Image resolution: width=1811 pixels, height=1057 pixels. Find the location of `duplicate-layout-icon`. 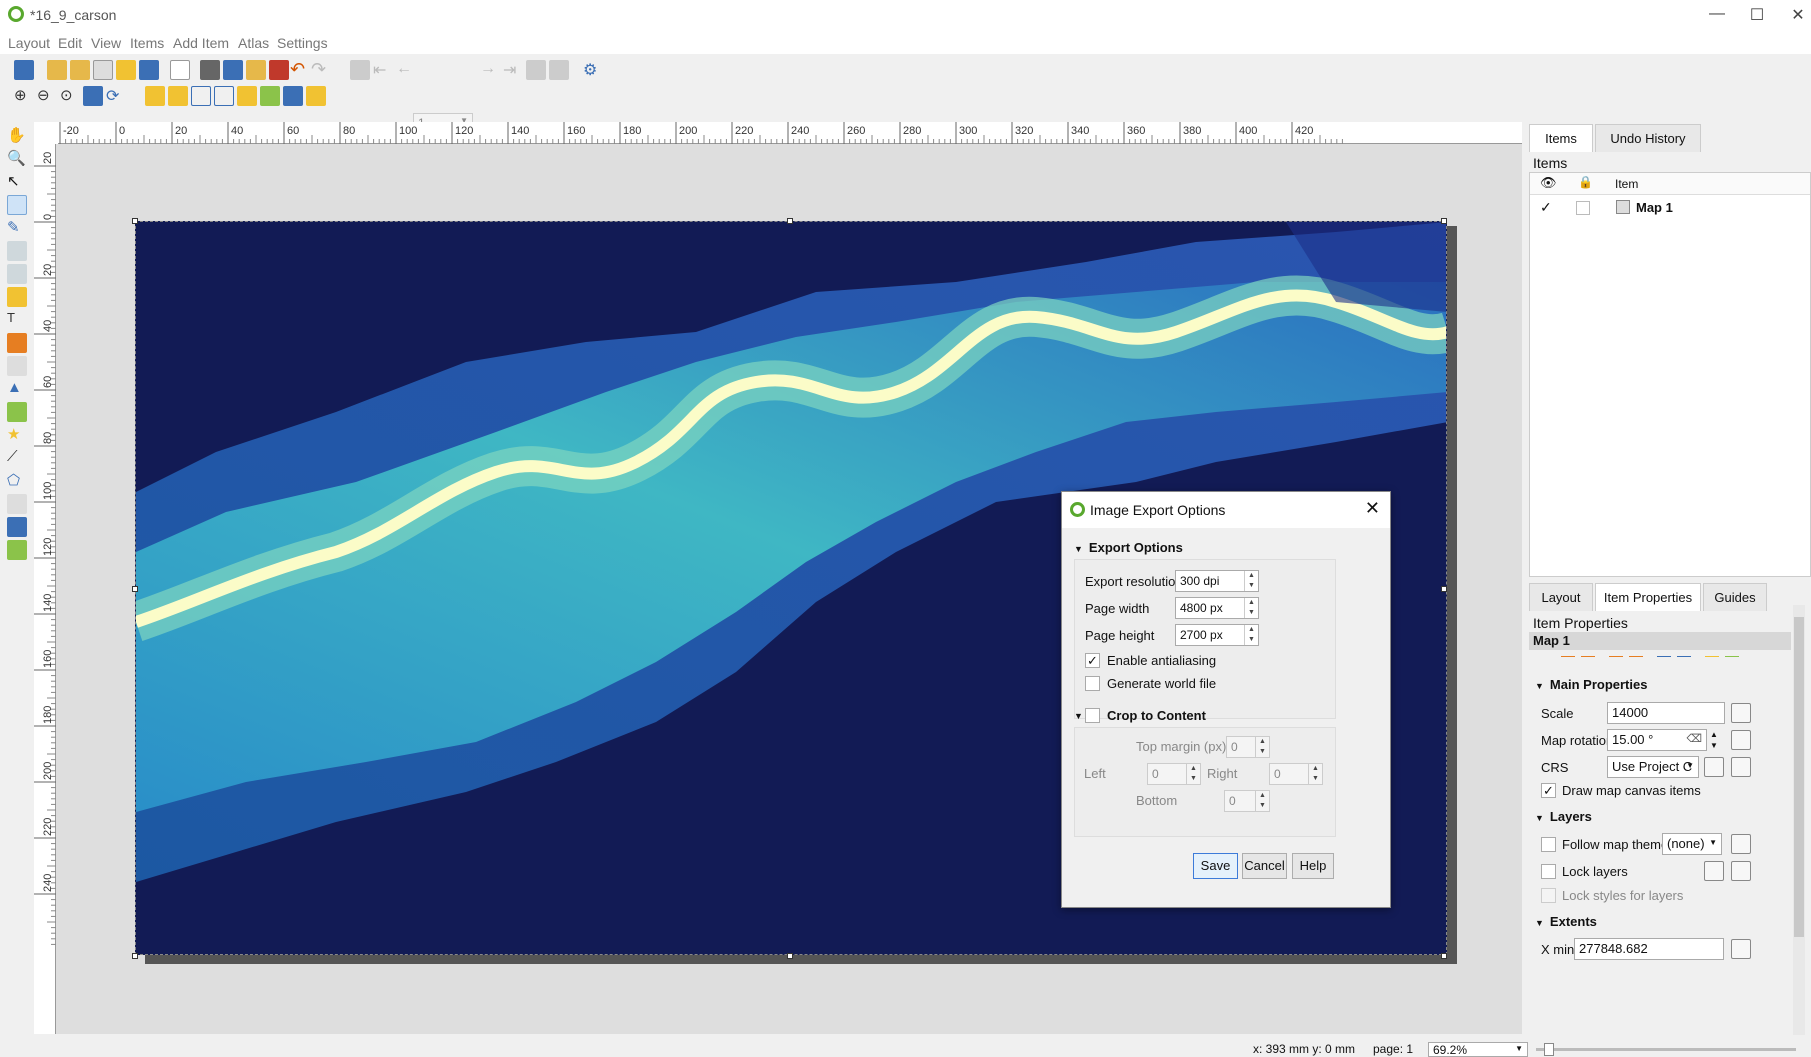

duplicate-layout-icon is located at coordinates (80, 70).